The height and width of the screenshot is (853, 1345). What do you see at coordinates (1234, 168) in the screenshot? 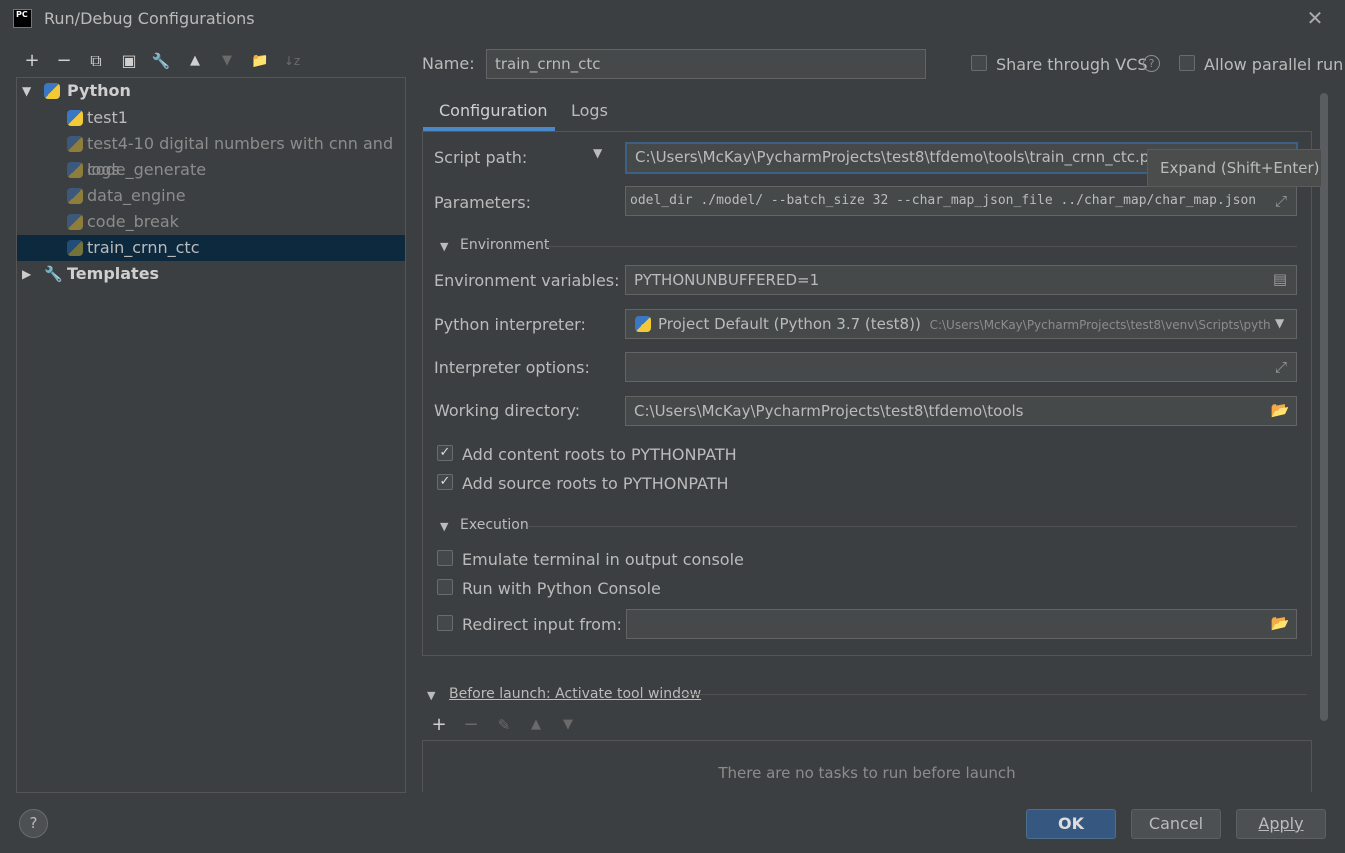
I see `expand-tooltip: Expand (Shift+Enter)` at bounding box center [1234, 168].